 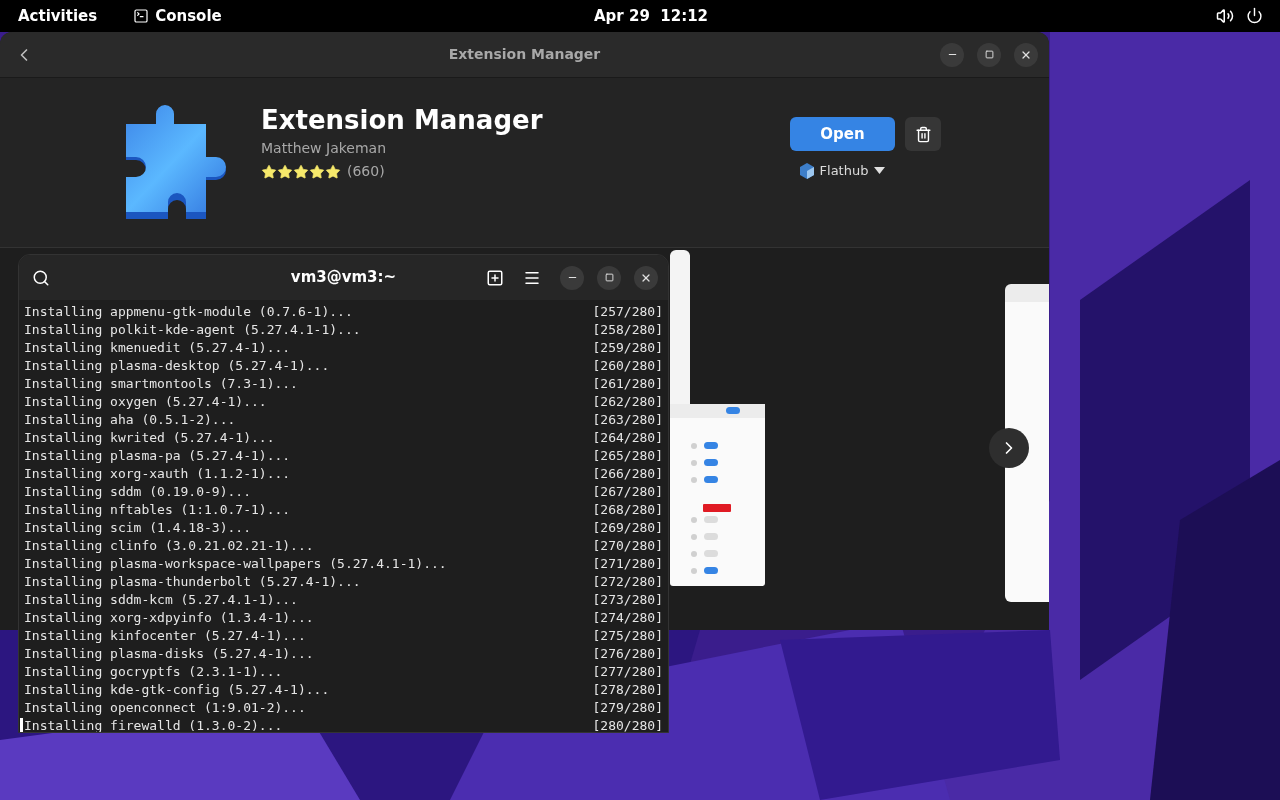 What do you see at coordinates (627, 420) in the screenshot?
I see `progress-count: [263/280]` at bounding box center [627, 420].